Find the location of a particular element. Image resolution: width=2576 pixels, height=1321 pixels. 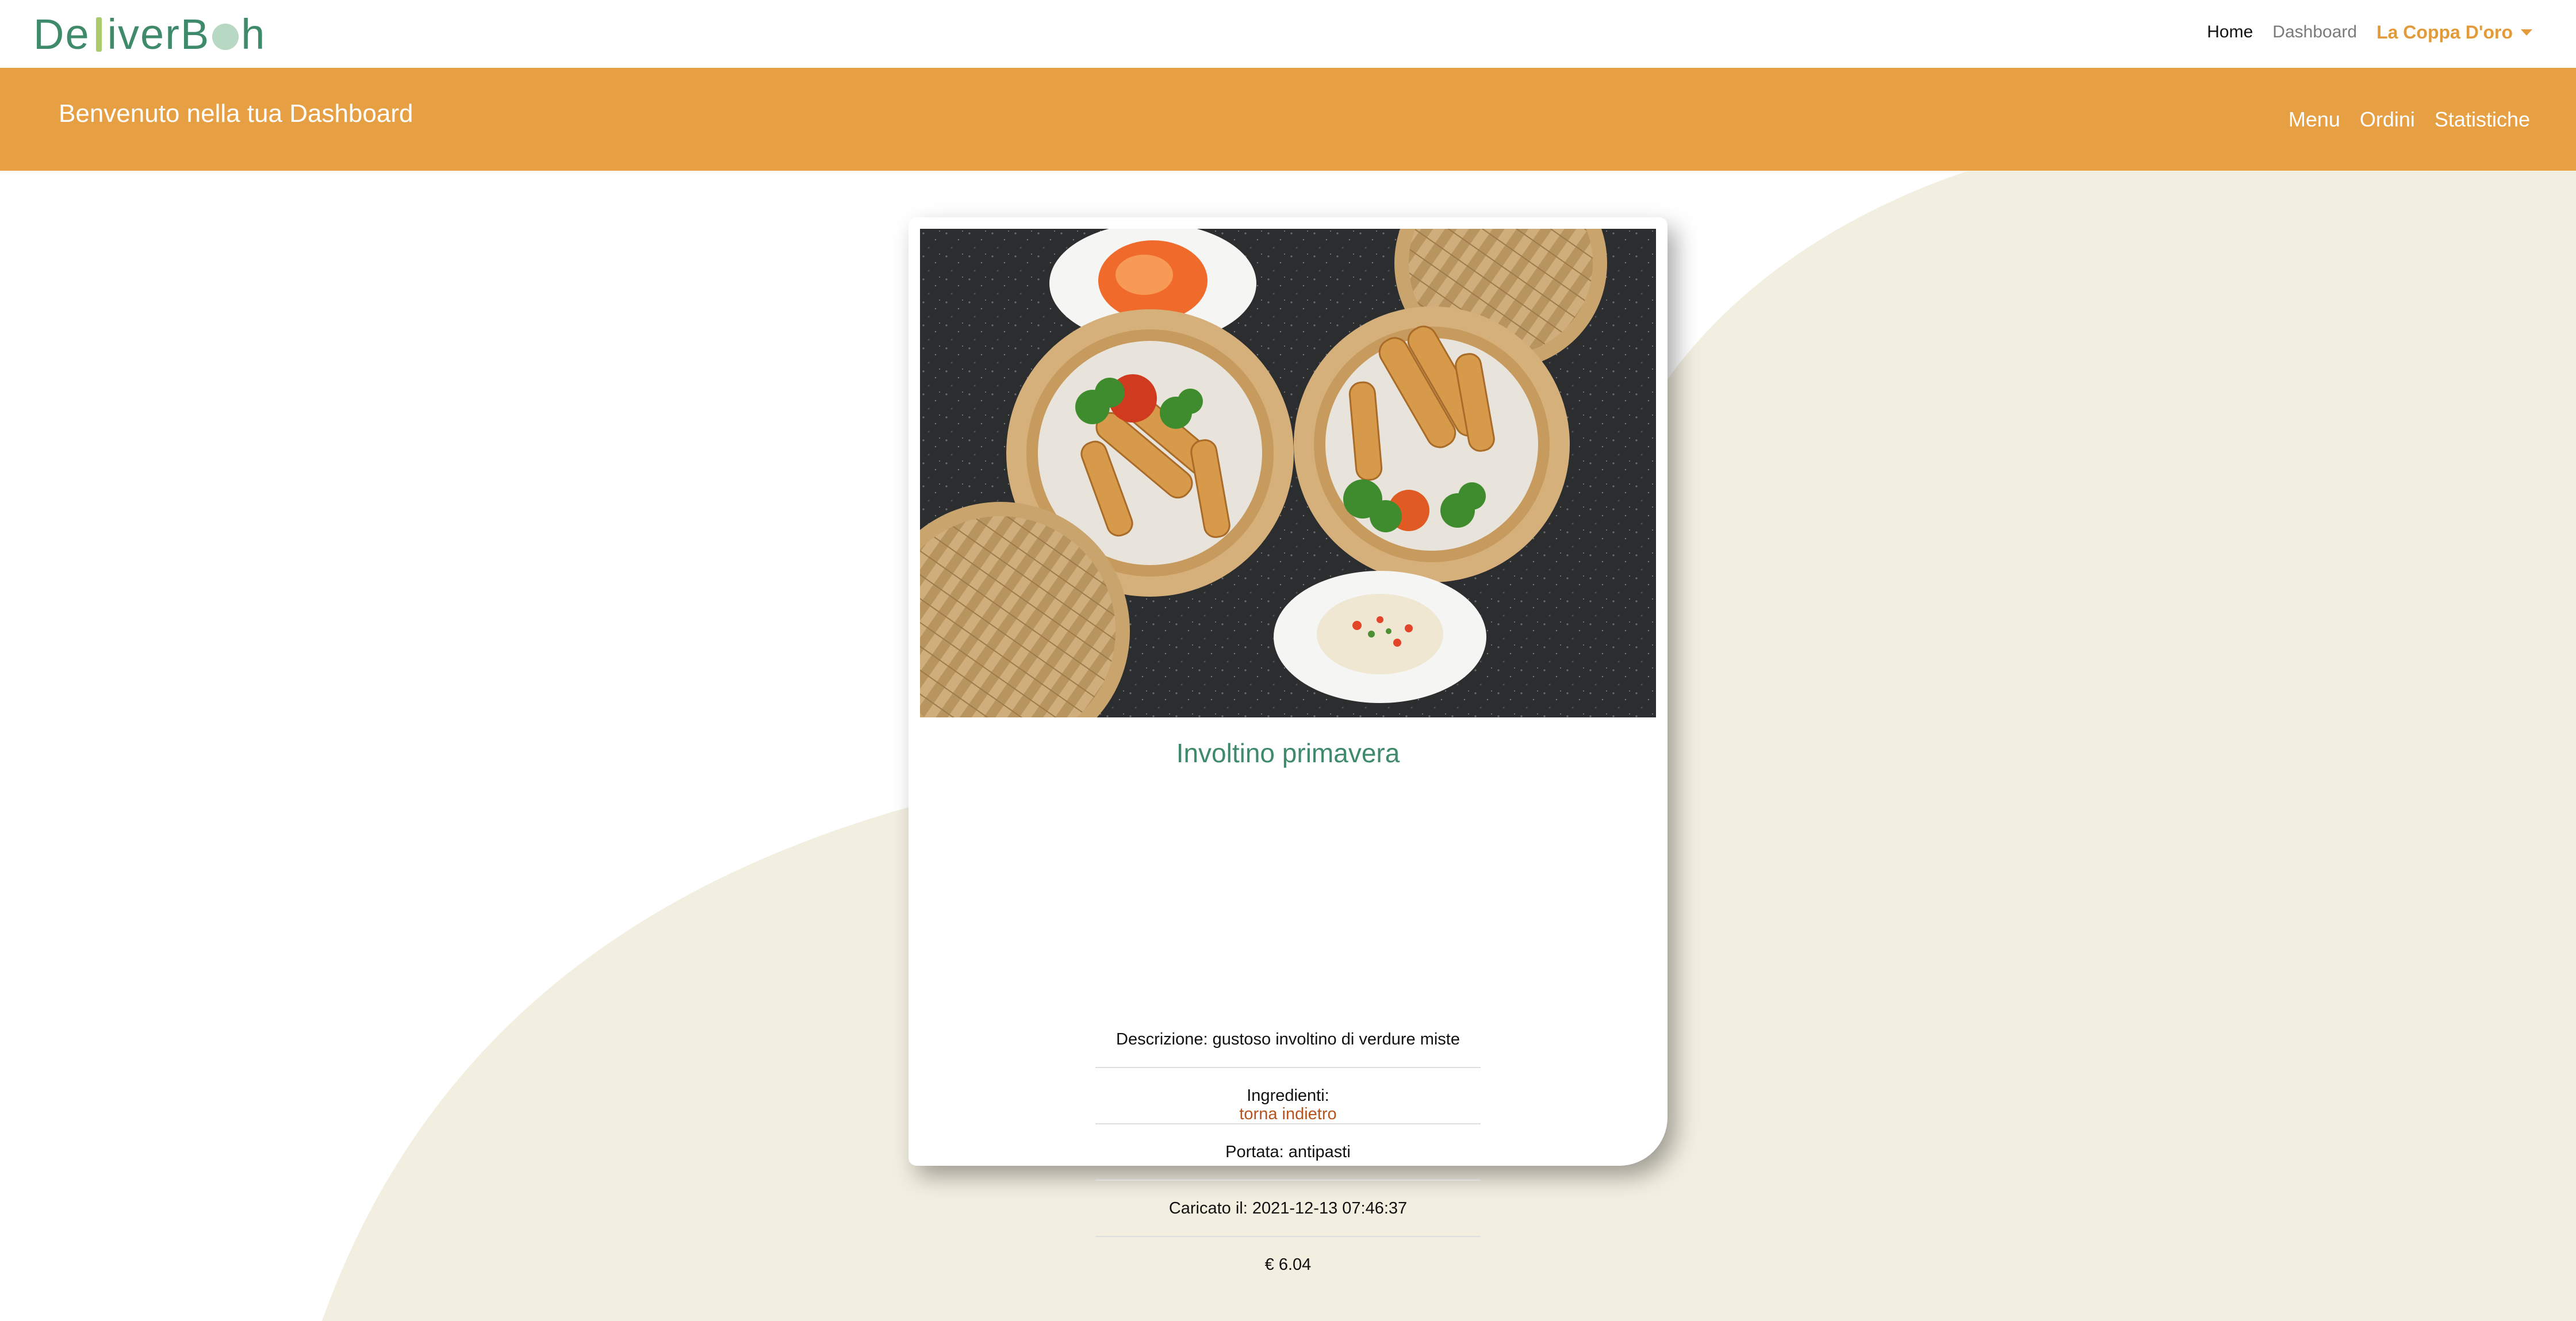

dish-course: Portata: antipasti is located at coordinates (1288, 1152).